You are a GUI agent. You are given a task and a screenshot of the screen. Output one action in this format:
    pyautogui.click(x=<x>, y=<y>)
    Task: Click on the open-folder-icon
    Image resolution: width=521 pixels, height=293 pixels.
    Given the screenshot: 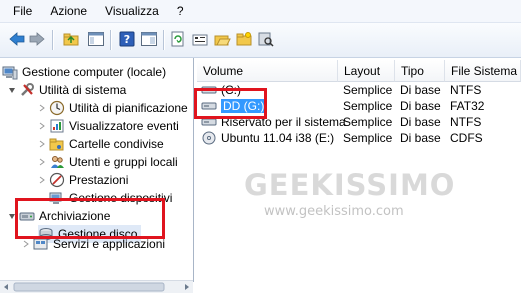 What is the action you would take?
    pyautogui.click(x=222, y=39)
    